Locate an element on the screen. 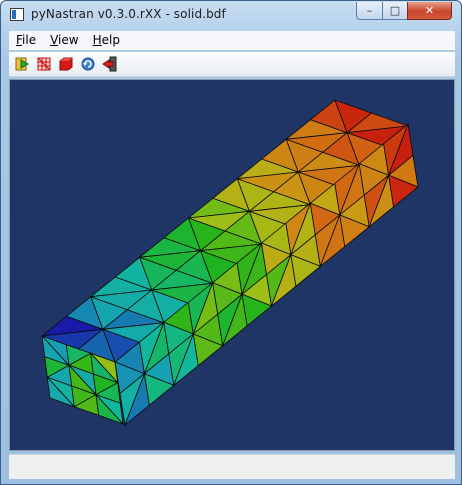  open-file-icon is located at coordinates (22, 64).